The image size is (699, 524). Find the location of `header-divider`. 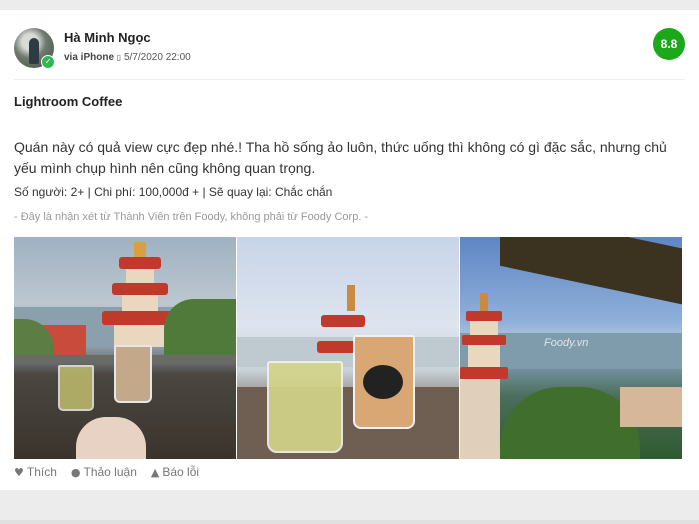

header-divider is located at coordinates (349, 79).